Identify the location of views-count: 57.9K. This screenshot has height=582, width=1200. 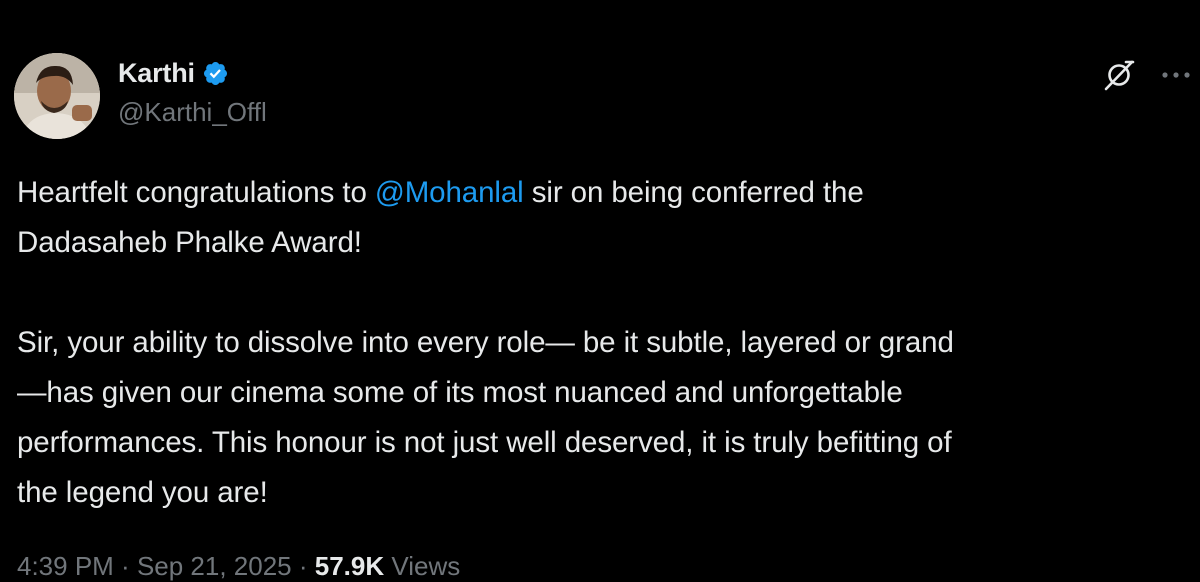
(349, 566).